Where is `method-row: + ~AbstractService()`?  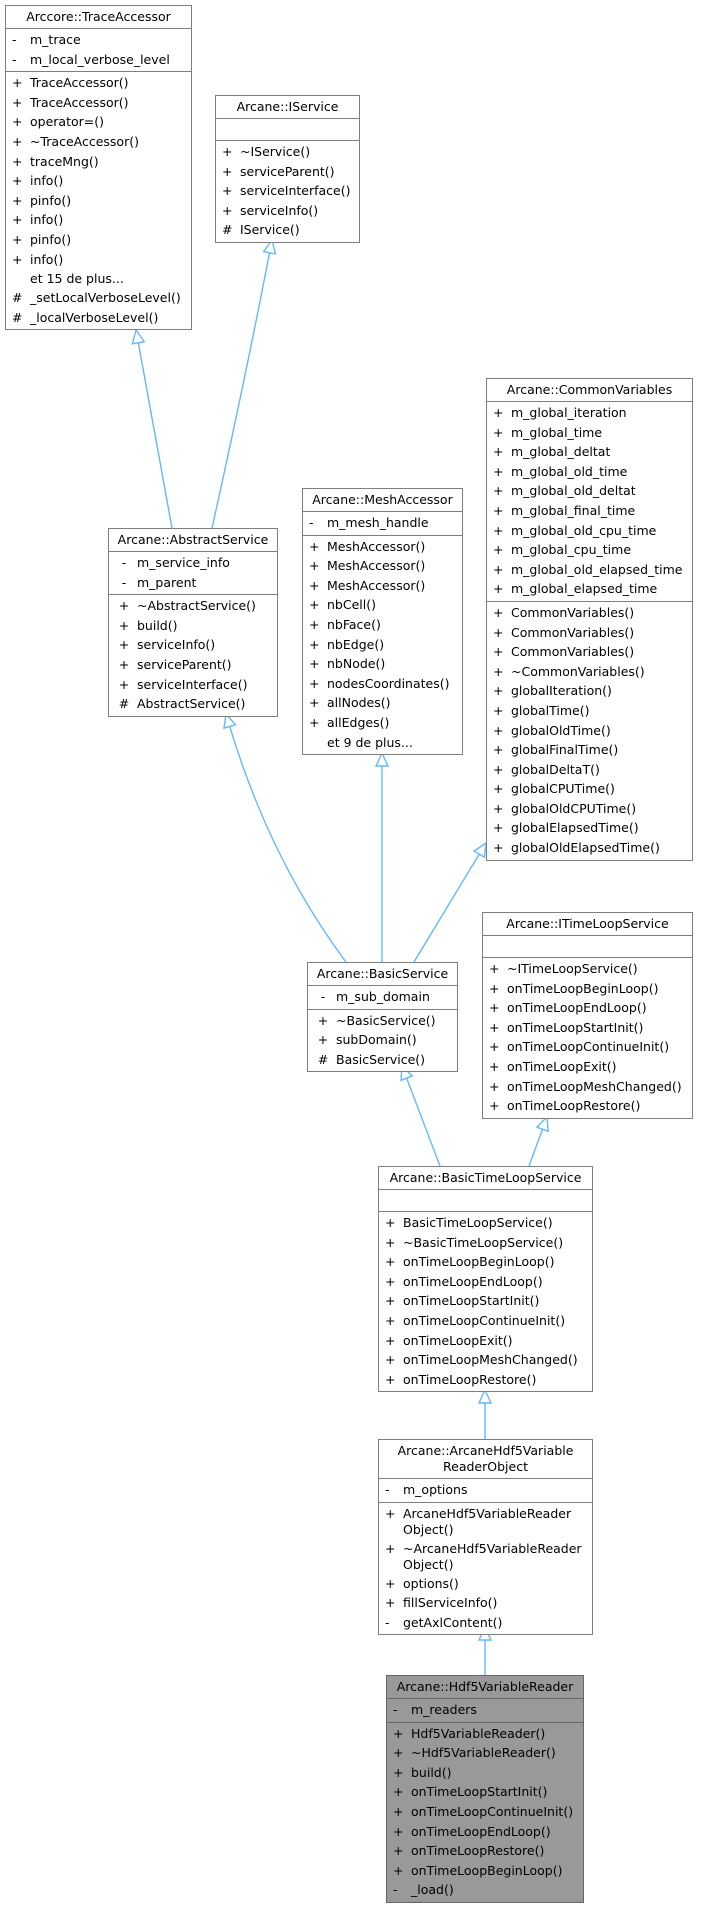
method-row: + ~AbstractService() is located at coordinates (193, 606).